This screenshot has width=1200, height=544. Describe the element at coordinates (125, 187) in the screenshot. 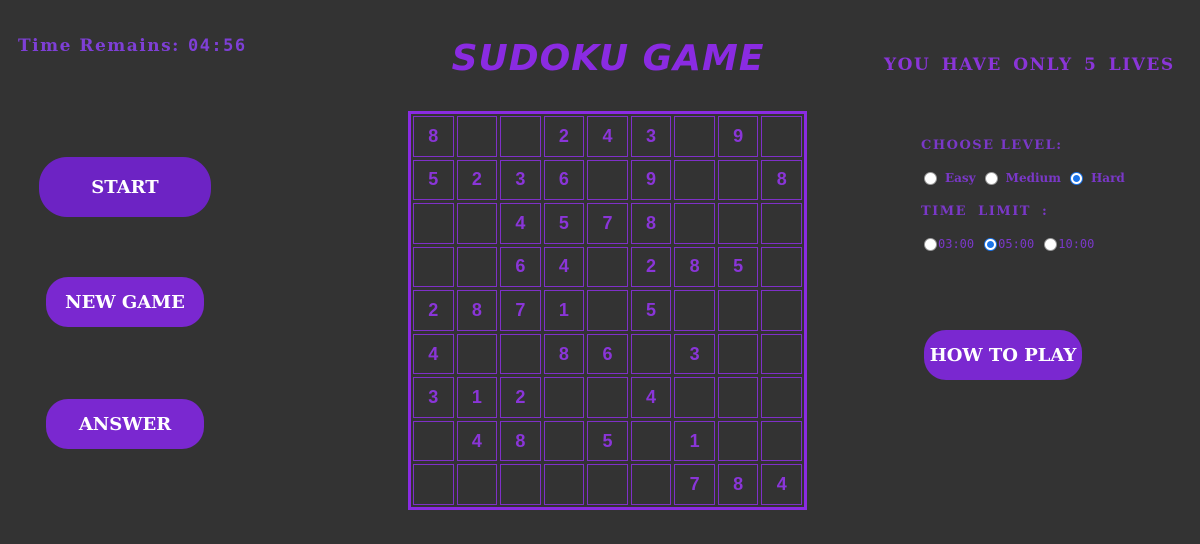

I see `start-button: START` at that location.